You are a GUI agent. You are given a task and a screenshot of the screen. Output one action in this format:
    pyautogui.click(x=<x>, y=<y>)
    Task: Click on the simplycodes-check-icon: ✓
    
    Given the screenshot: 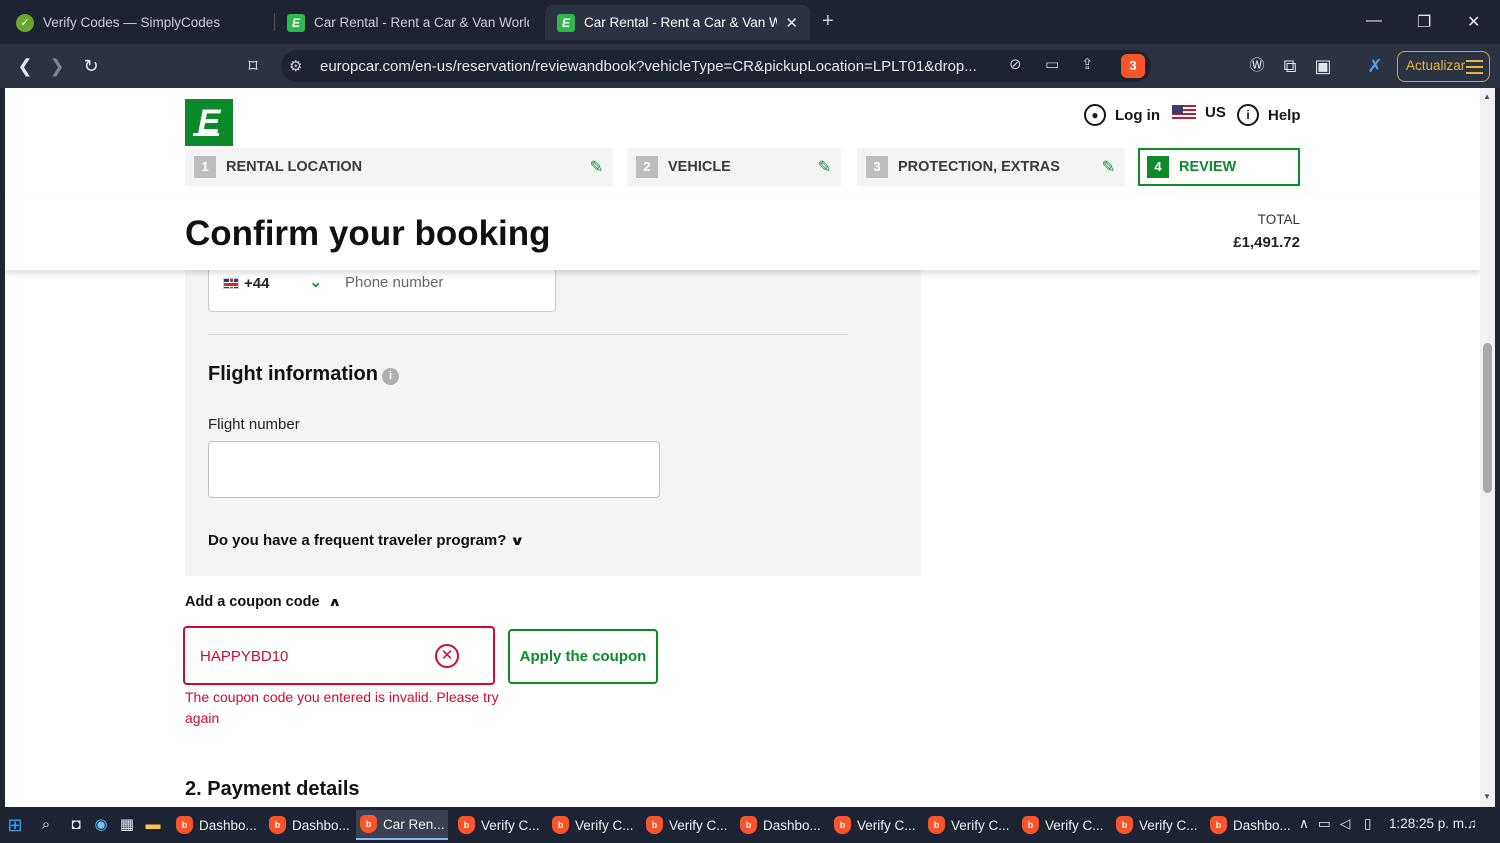 What is the action you would take?
    pyautogui.click(x=25, y=22)
    